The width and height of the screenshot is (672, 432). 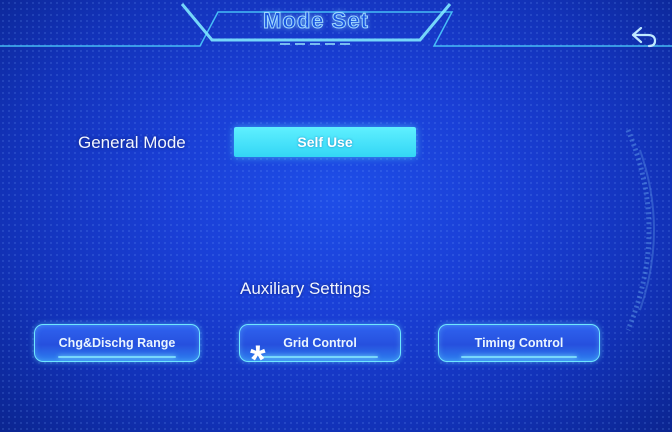 What do you see at coordinates (316, 21) in the screenshot?
I see `page-title: Mode Set` at bounding box center [316, 21].